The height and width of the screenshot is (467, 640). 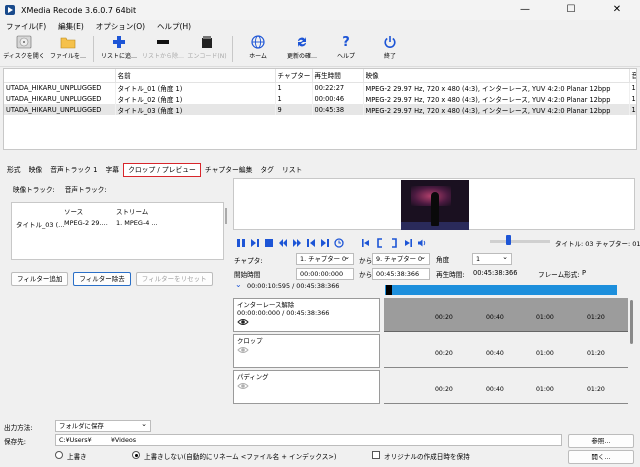 What do you see at coordinates (495, 317) in the screenshot?
I see `timeline-tick: 00:40` at bounding box center [495, 317].